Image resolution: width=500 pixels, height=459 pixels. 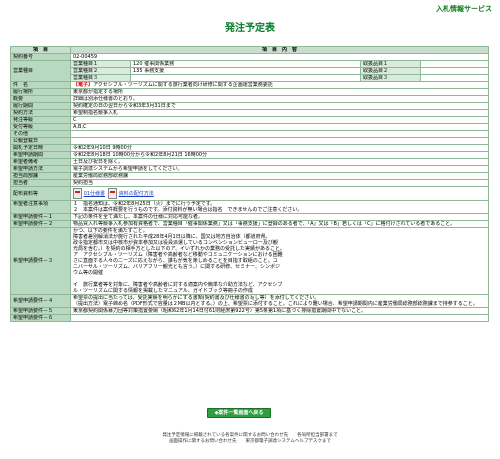 I want to click on summary-label: 概要, so click(x=40, y=99).